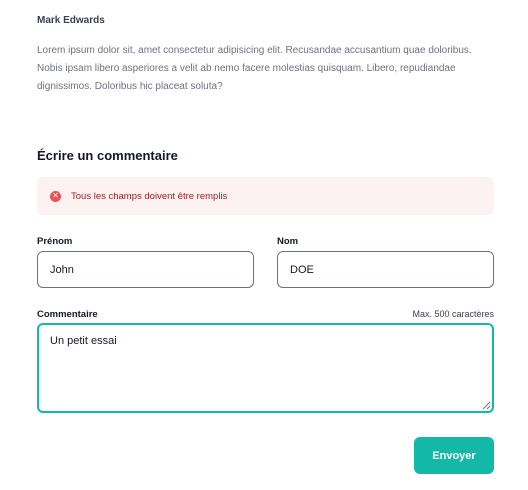 This screenshot has width=528, height=490. Describe the element at coordinates (453, 314) in the screenshot. I see `comment-char-limit: Max. 500 caractères` at that location.